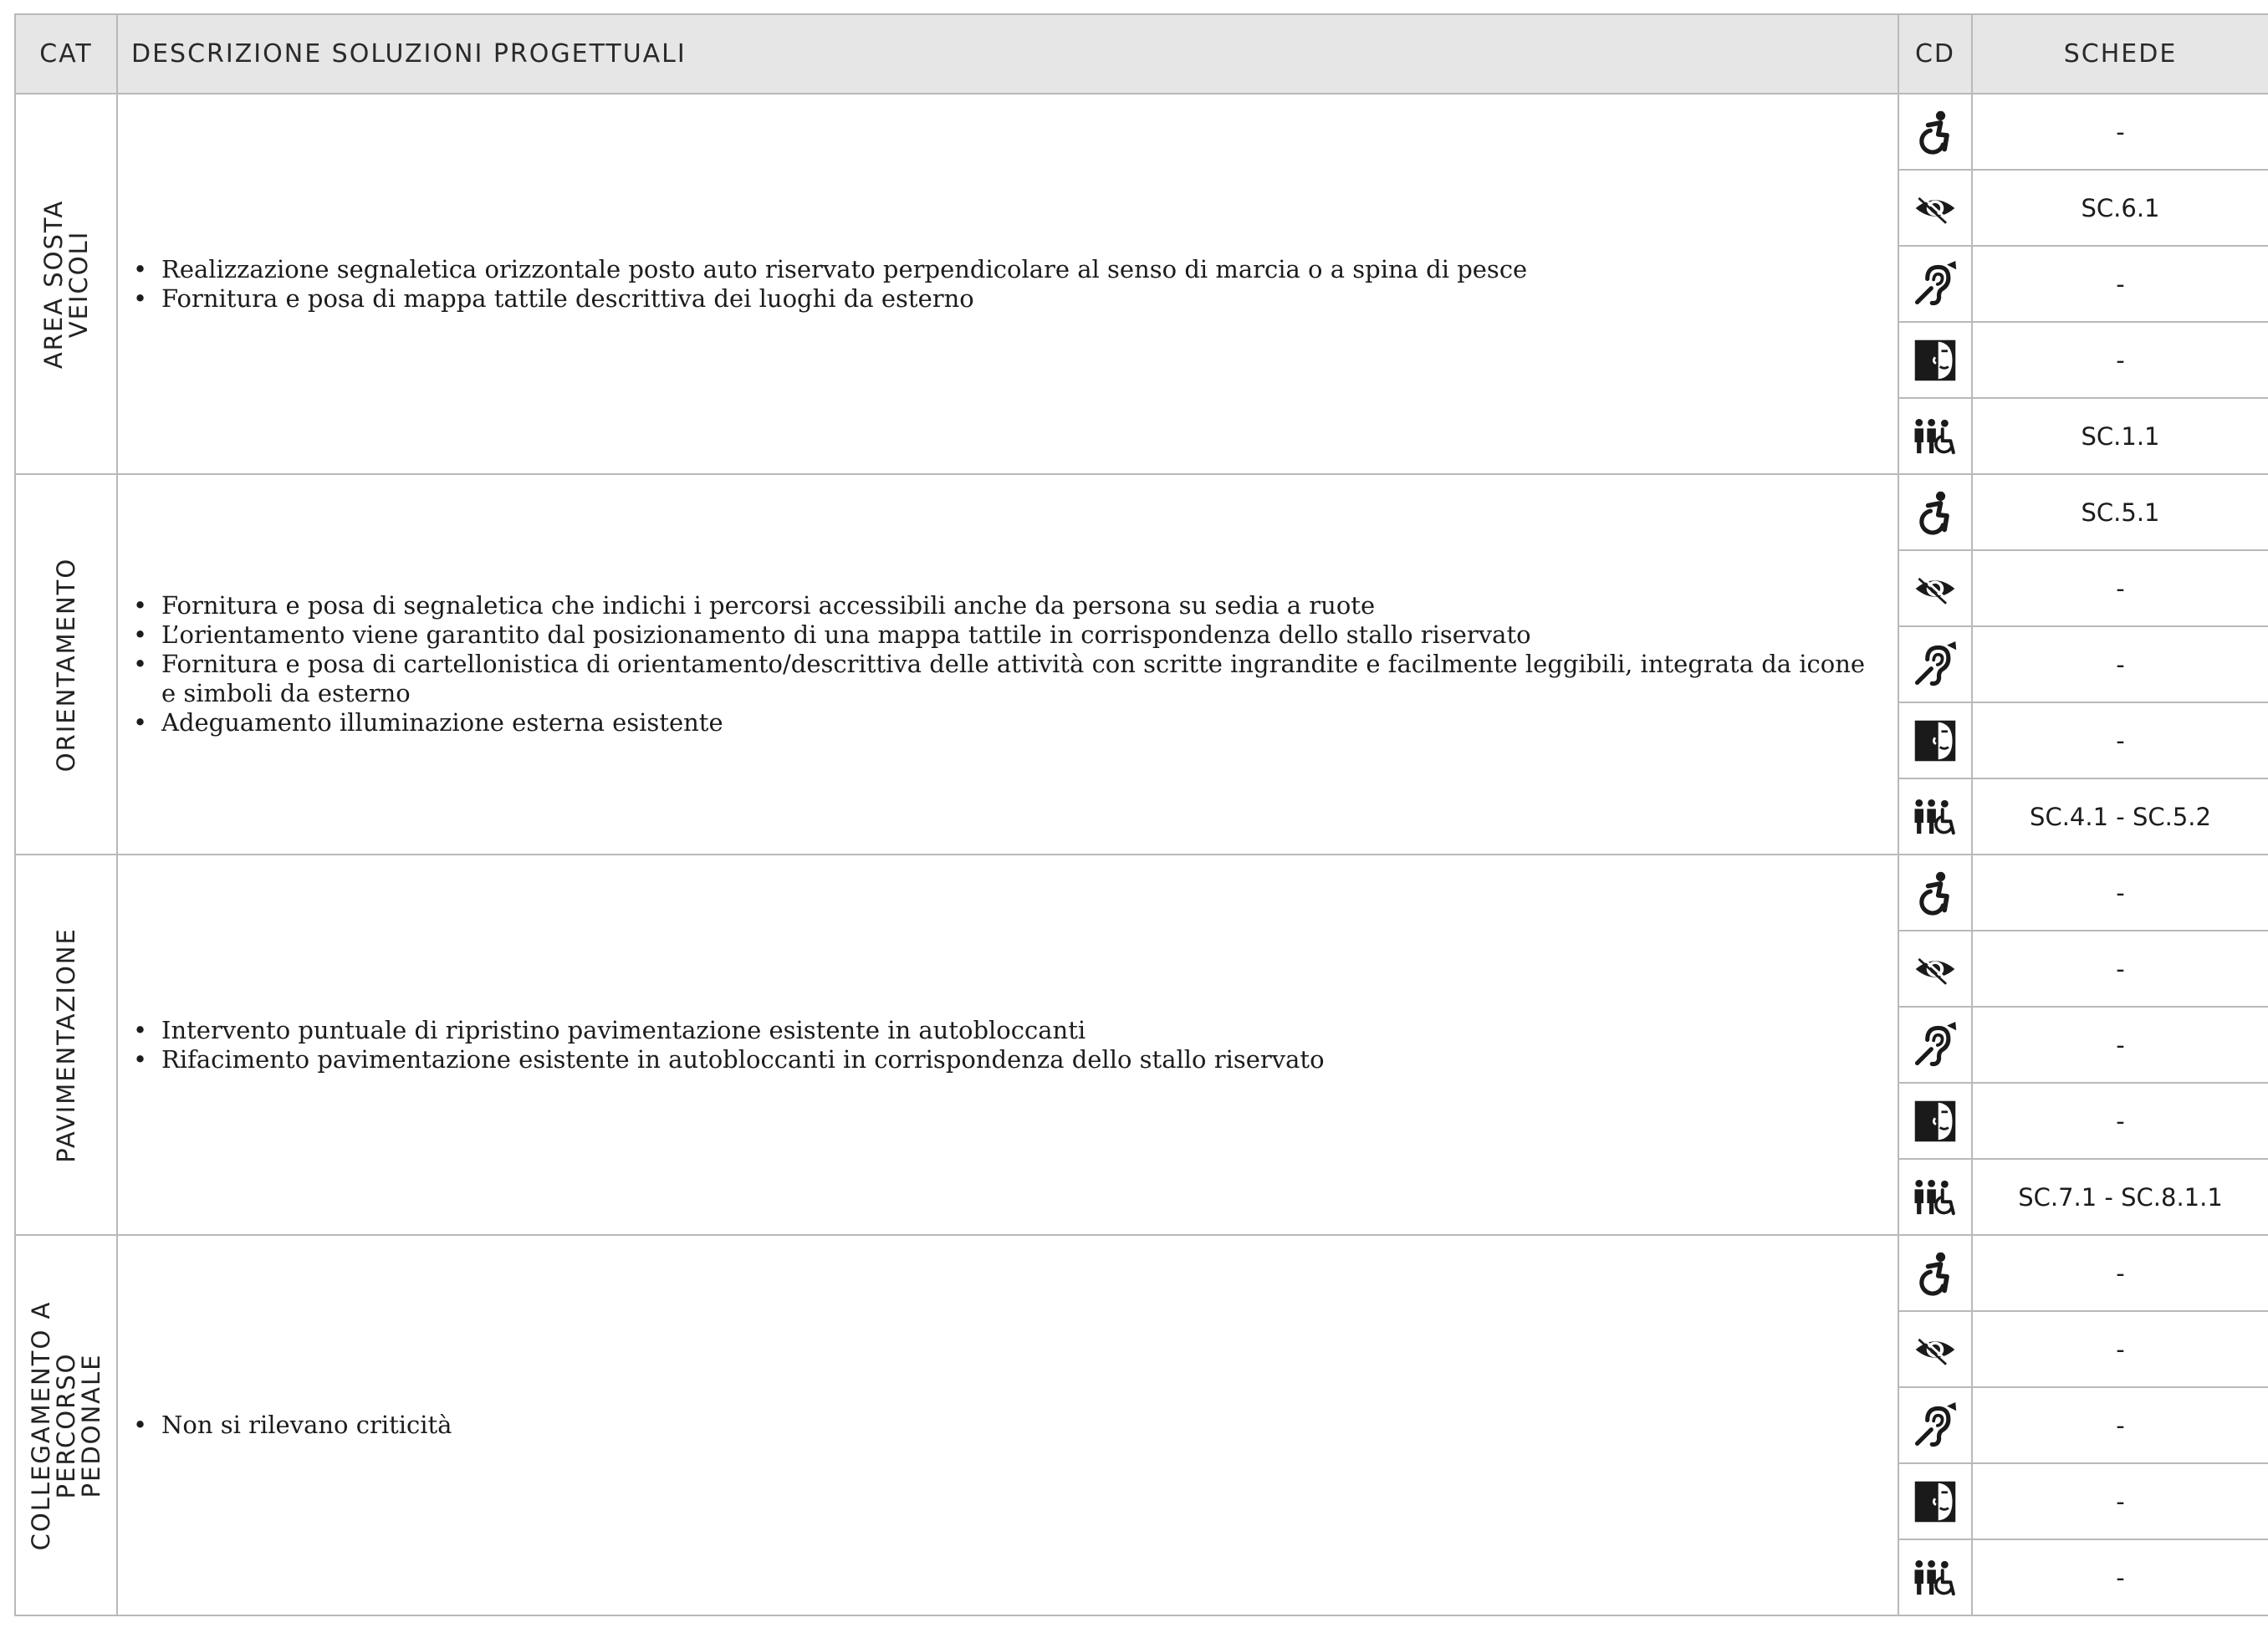 Image resolution: width=2268 pixels, height=1633 pixels. I want to click on header-cd: CD, so click(1935, 53).